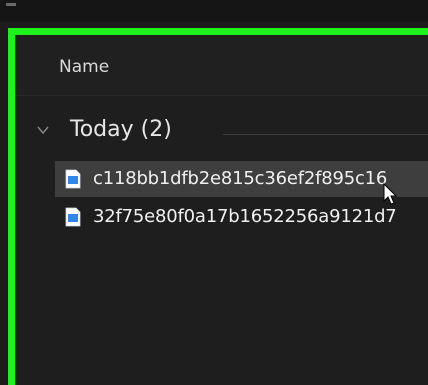 The height and width of the screenshot is (385, 428). What do you see at coordinates (214, 11) in the screenshot?
I see `window-top-strip` at bounding box center [214, 11].